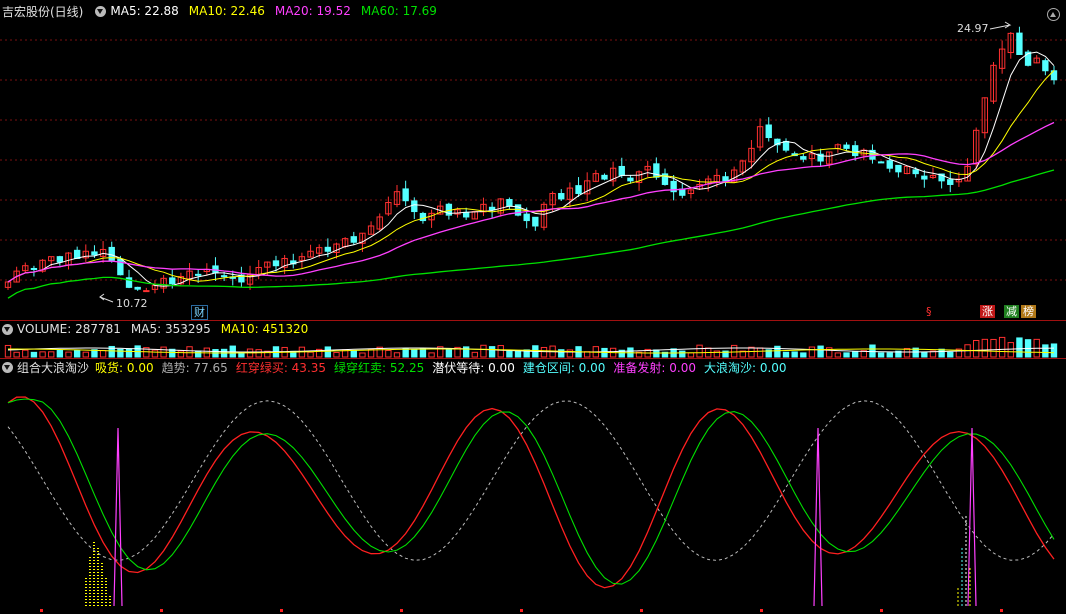 The image size is (1066, 614). I want to click on volume-value: VOLUME: 287781, so click(69, 329).